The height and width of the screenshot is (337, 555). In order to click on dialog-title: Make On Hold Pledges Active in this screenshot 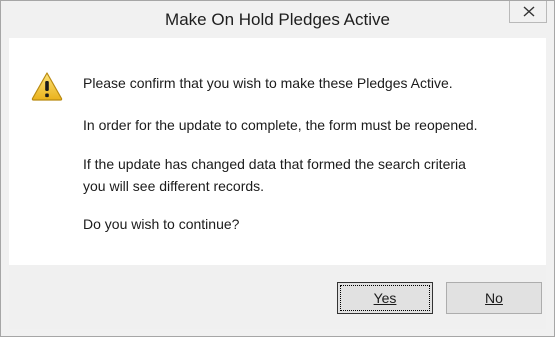, I will do `click(277, 19)`.